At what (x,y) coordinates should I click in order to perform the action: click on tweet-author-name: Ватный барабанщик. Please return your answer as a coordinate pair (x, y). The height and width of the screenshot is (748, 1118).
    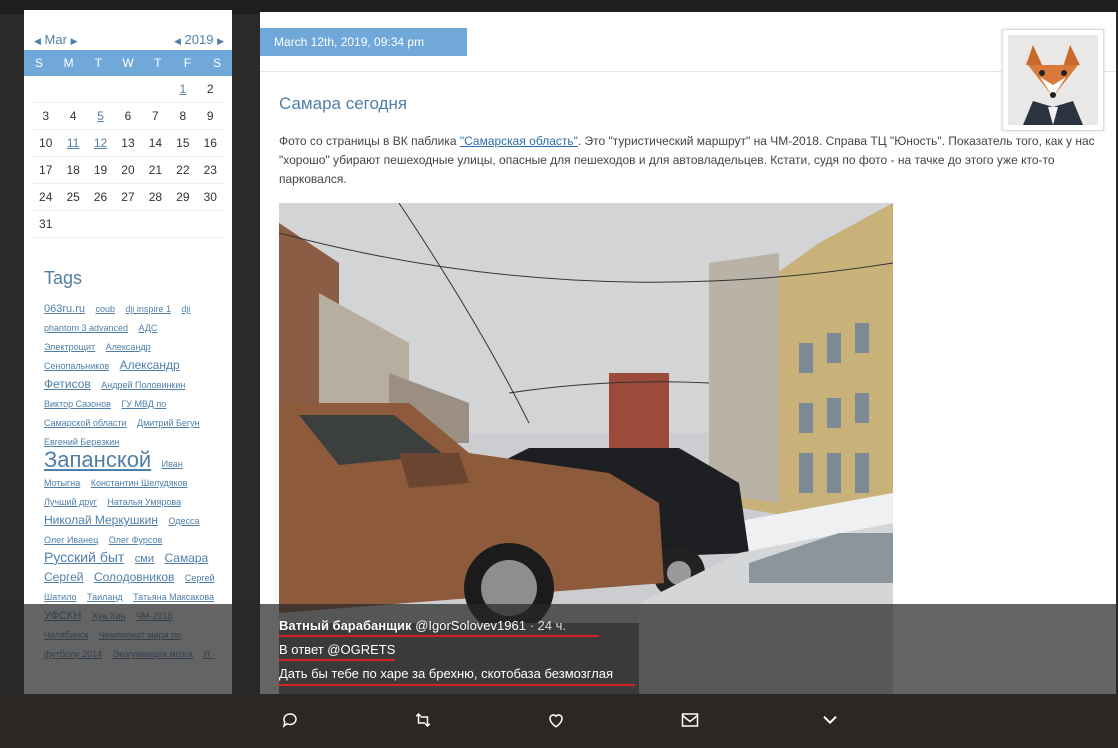
    Looking at the image, I should click on (345, 625).